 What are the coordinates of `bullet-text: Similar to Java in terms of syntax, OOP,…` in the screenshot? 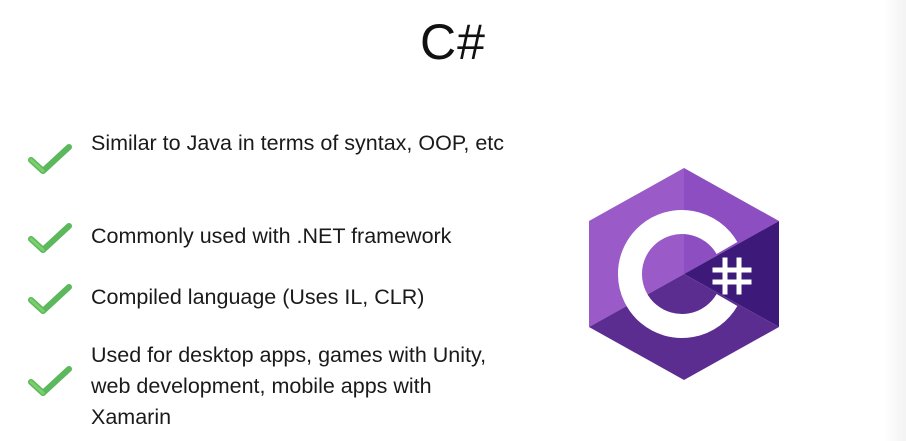 It's located at (298, 143).